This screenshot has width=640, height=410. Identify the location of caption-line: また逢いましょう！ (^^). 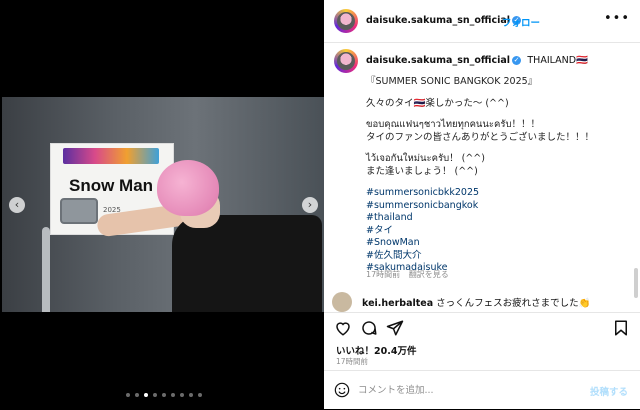
(422, 171).